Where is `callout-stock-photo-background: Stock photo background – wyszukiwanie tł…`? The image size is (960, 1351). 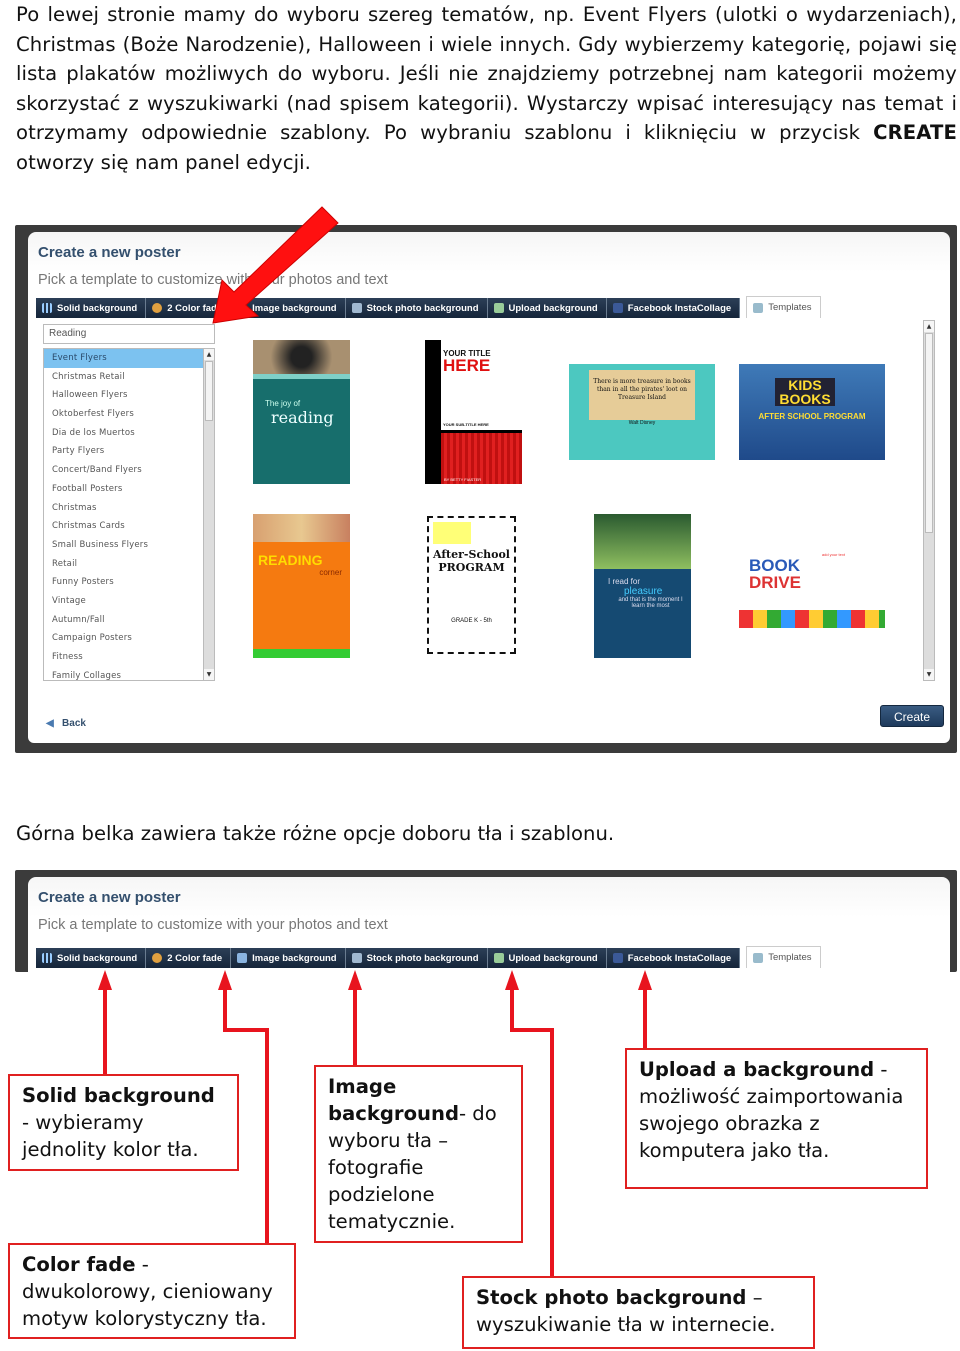
callout-stock-photo-background: Stock photo background – wyszukiwanie tł… is located at coordinates (638, 1312).